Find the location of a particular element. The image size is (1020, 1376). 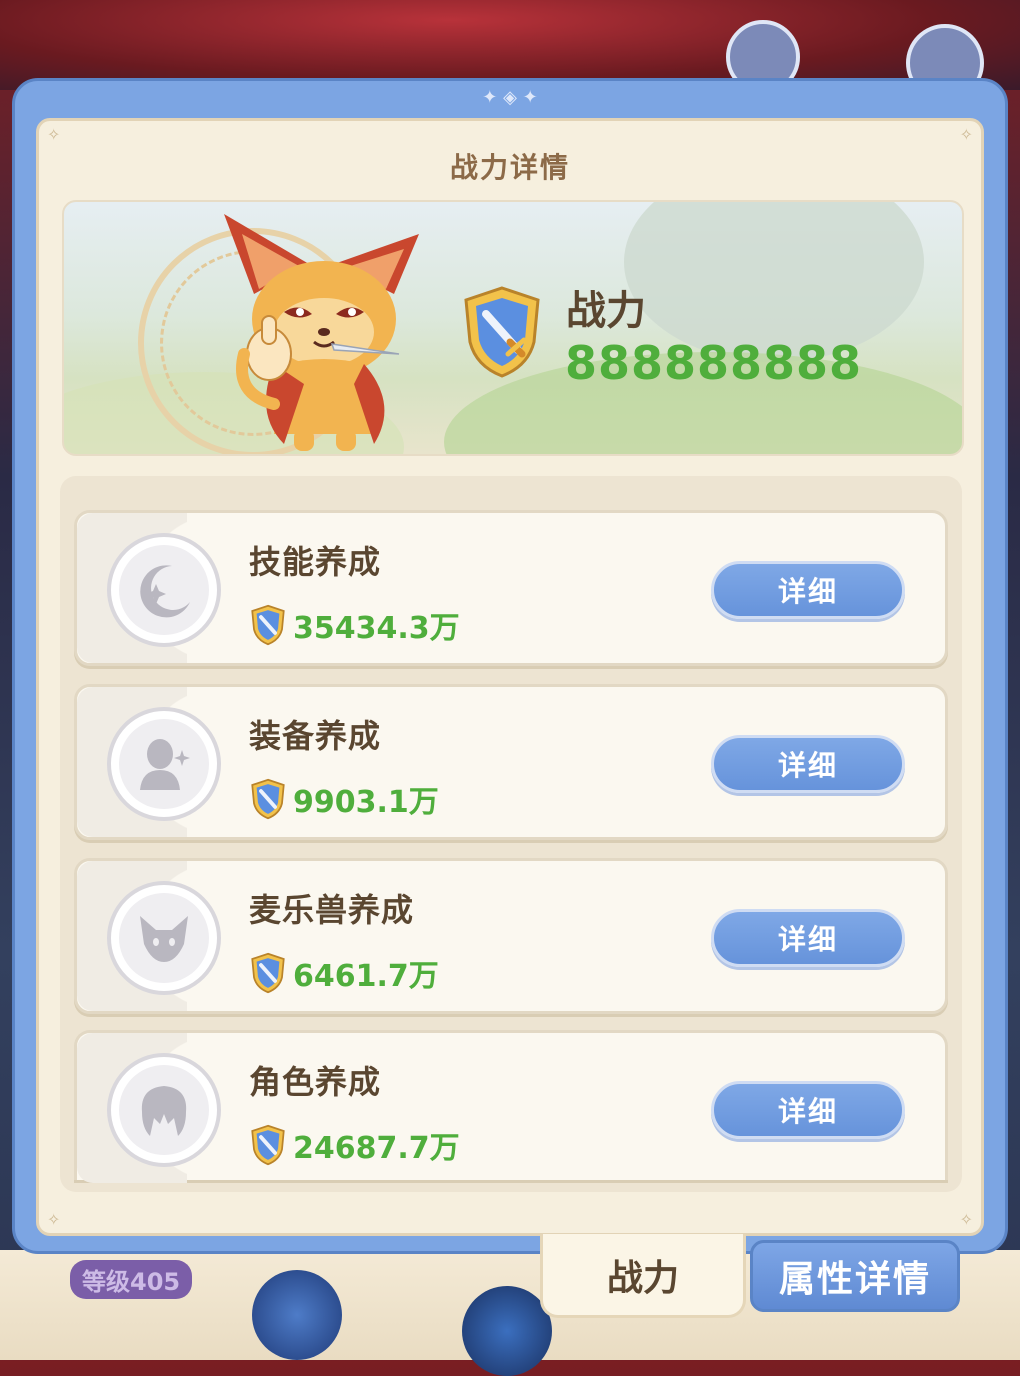

total-power-label: 战力 is located at coordinates (606, 311).